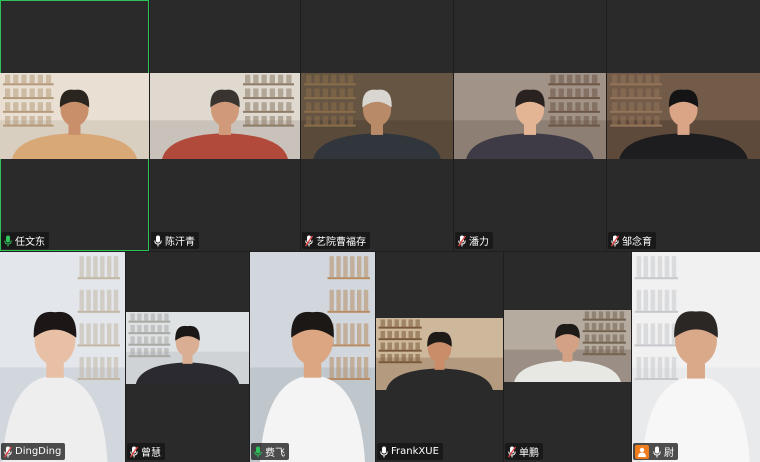  I want to click on participant-nameplate: 曾慧, so click(146, 451).